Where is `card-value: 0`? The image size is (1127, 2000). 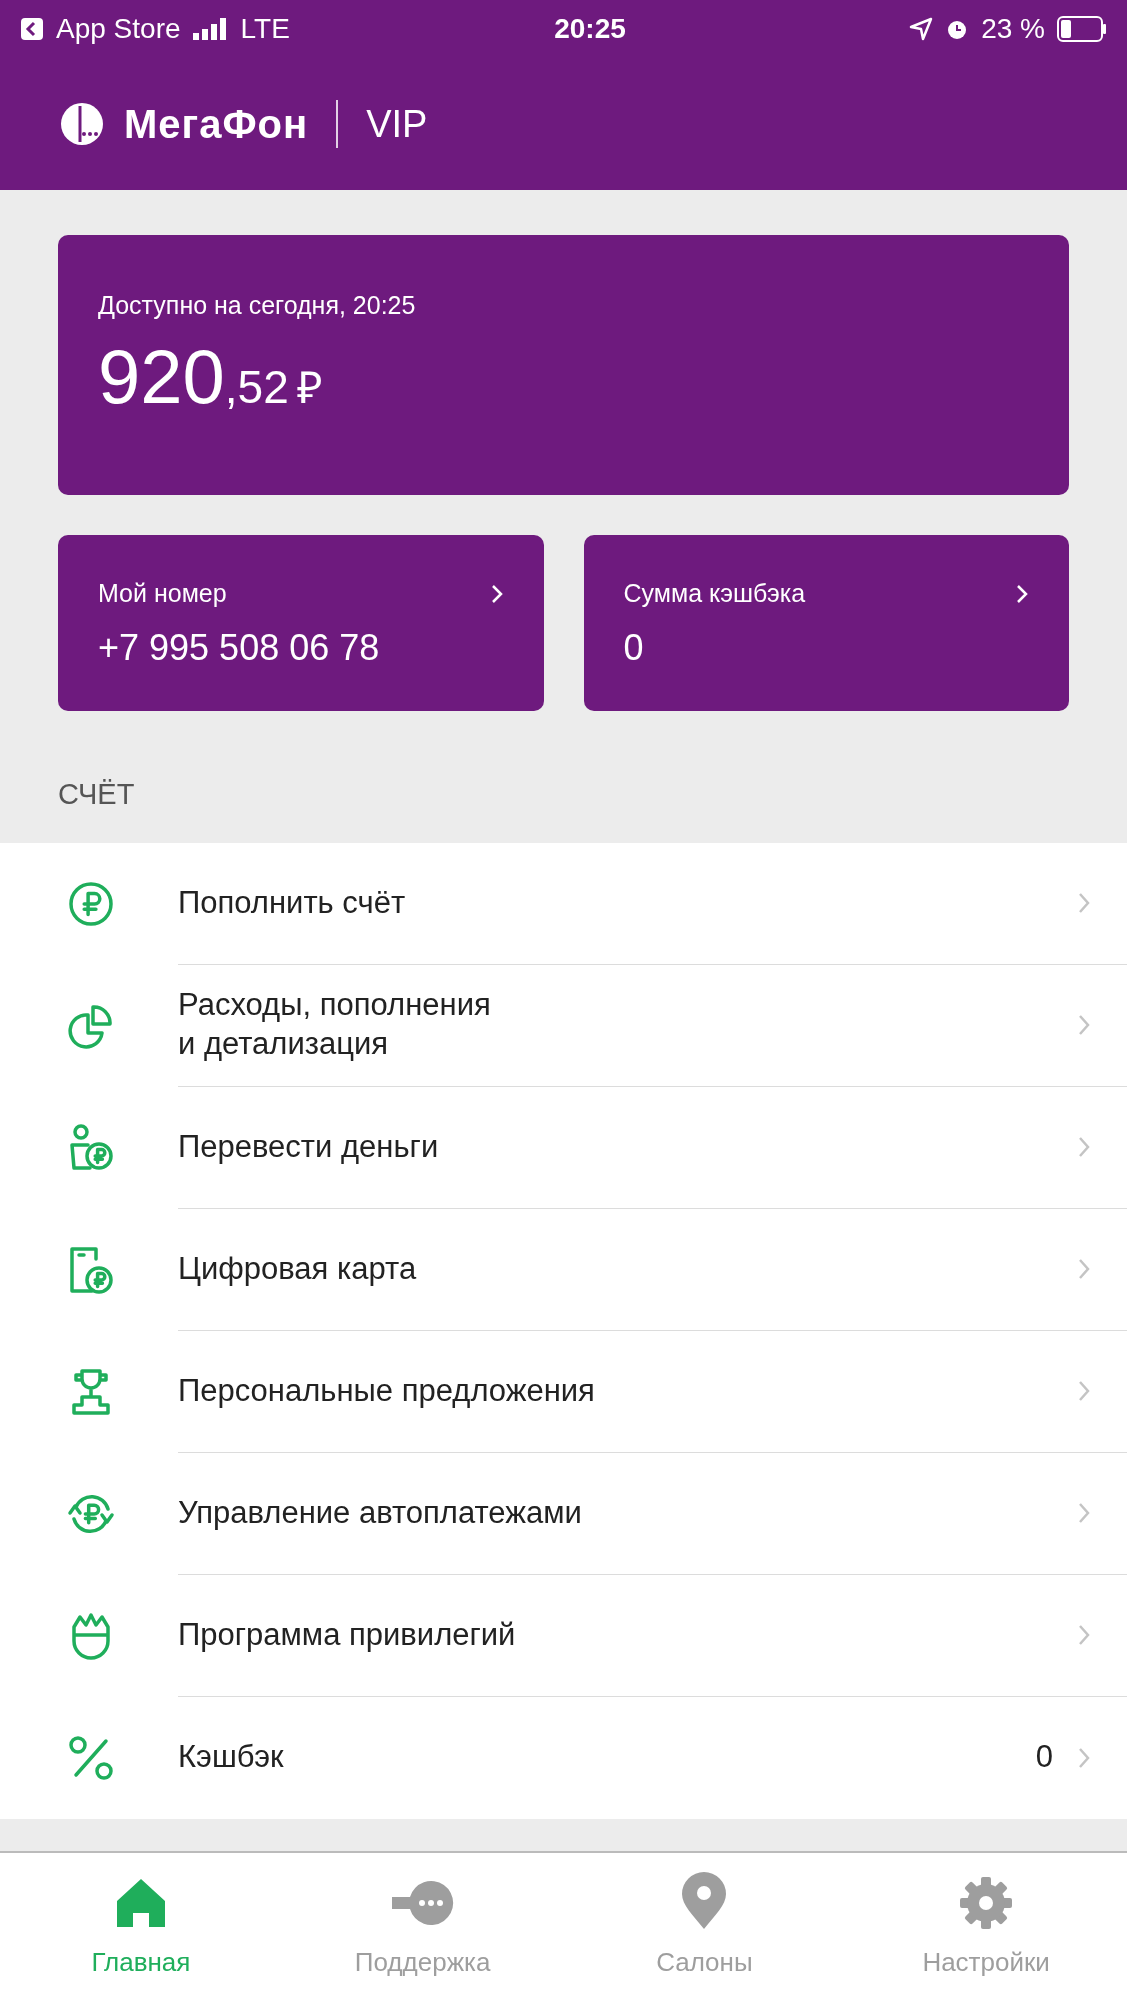
card-value: 0 is located at coordinates (634, 647).